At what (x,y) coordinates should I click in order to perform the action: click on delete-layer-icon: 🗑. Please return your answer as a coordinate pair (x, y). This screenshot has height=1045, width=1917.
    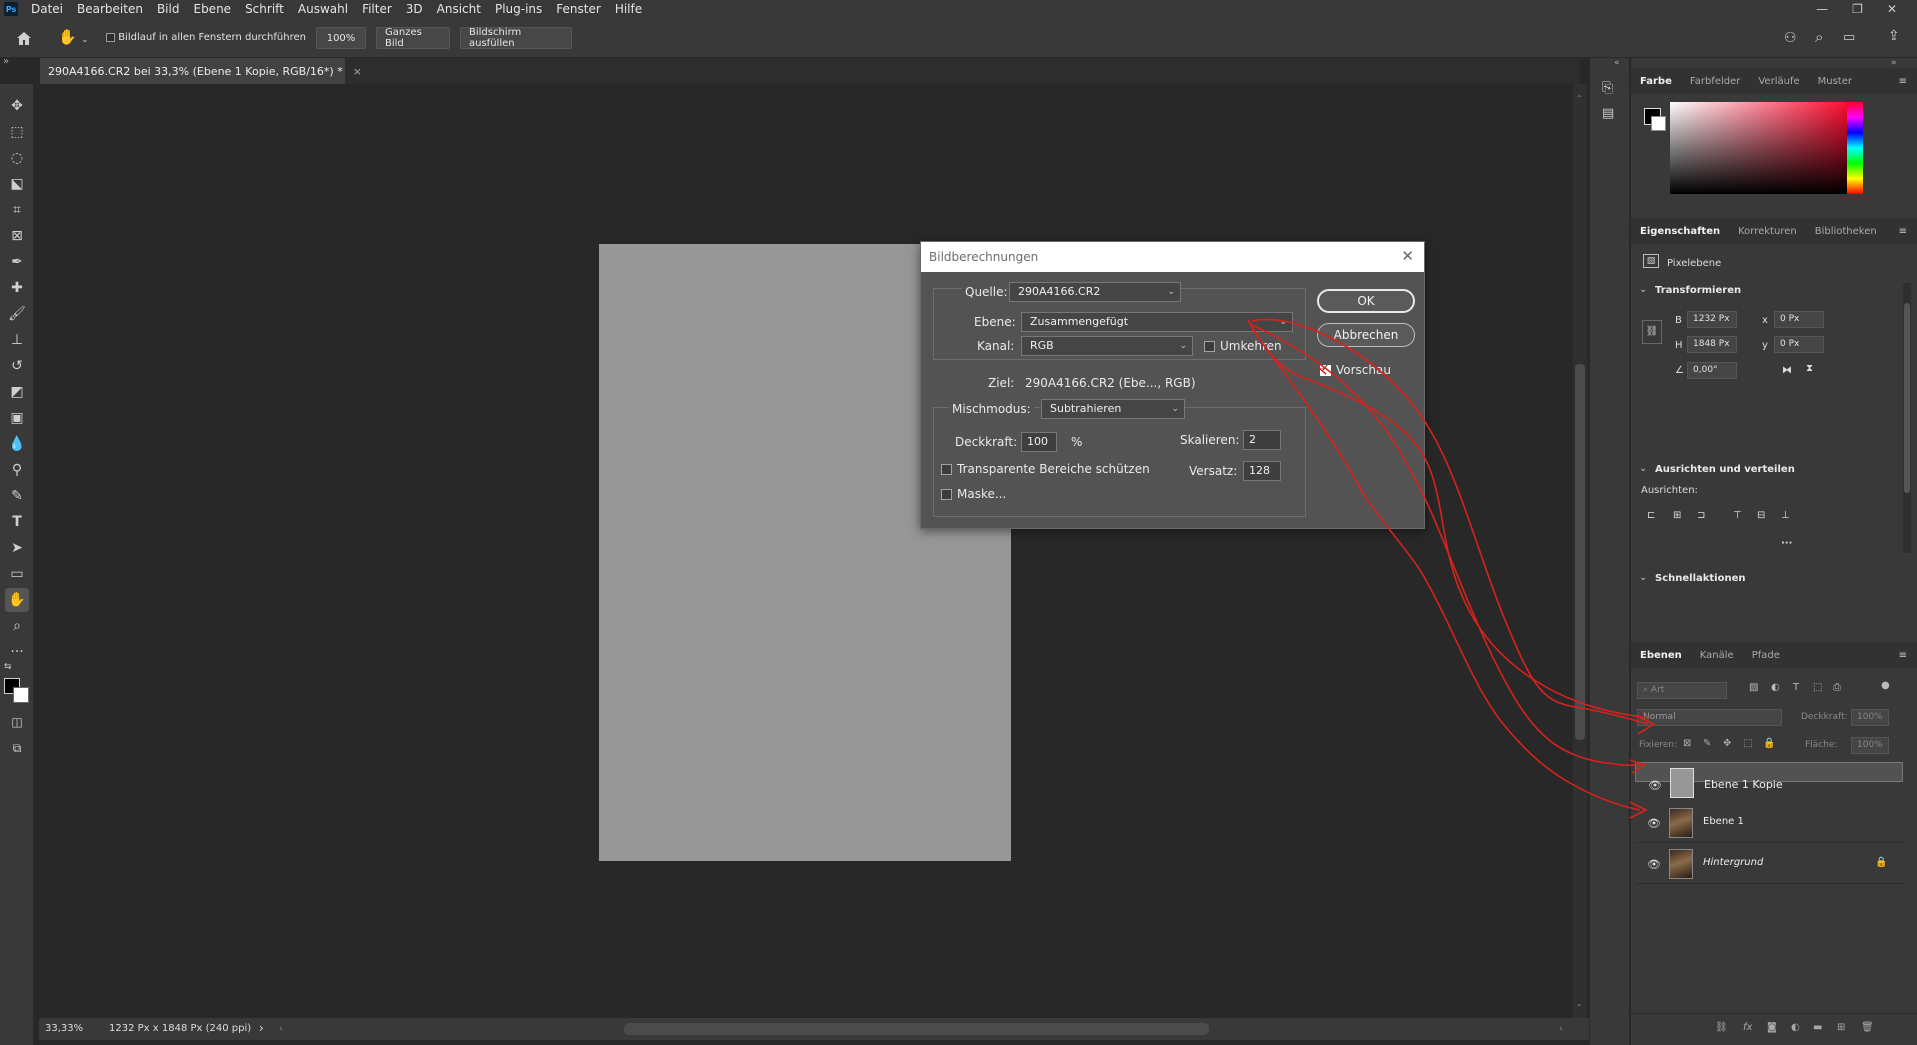
    Looking at the image, I should click on (1867, 1027).